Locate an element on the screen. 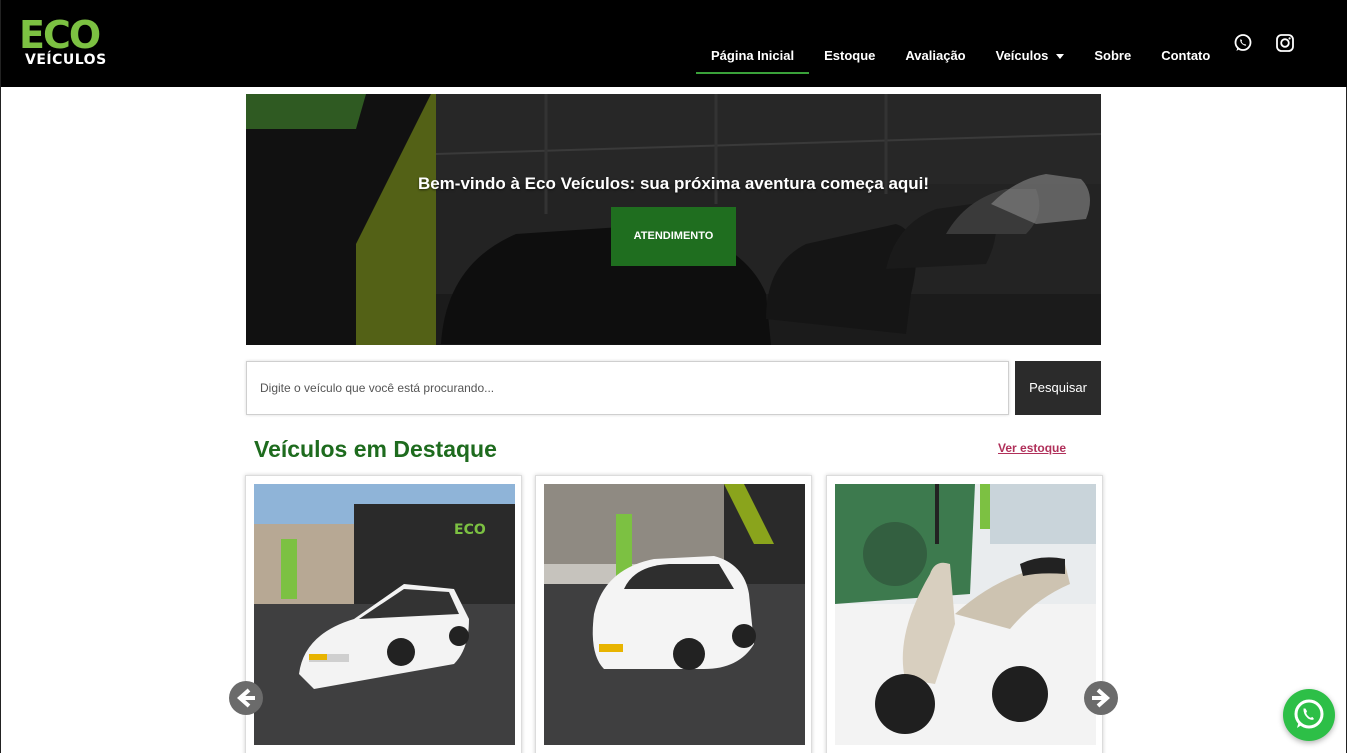  arrow-left-icon is located at coordinates (245, 698).